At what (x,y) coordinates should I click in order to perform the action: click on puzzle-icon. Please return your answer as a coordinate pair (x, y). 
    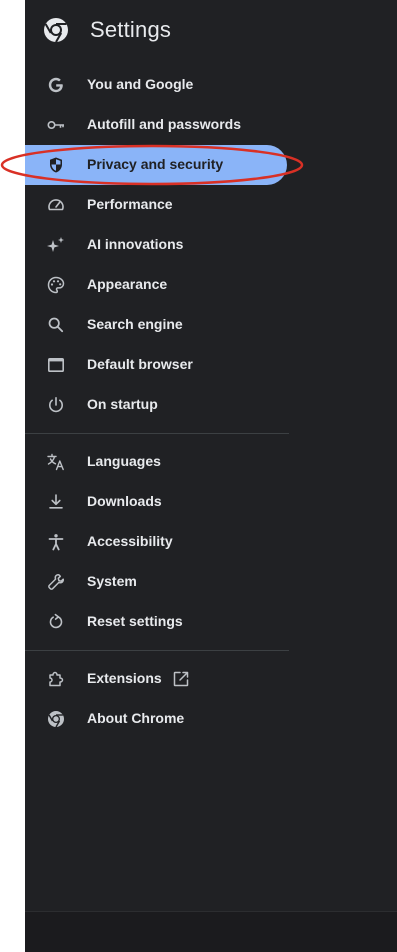
    Looking at the image, I should click on (56, 679).